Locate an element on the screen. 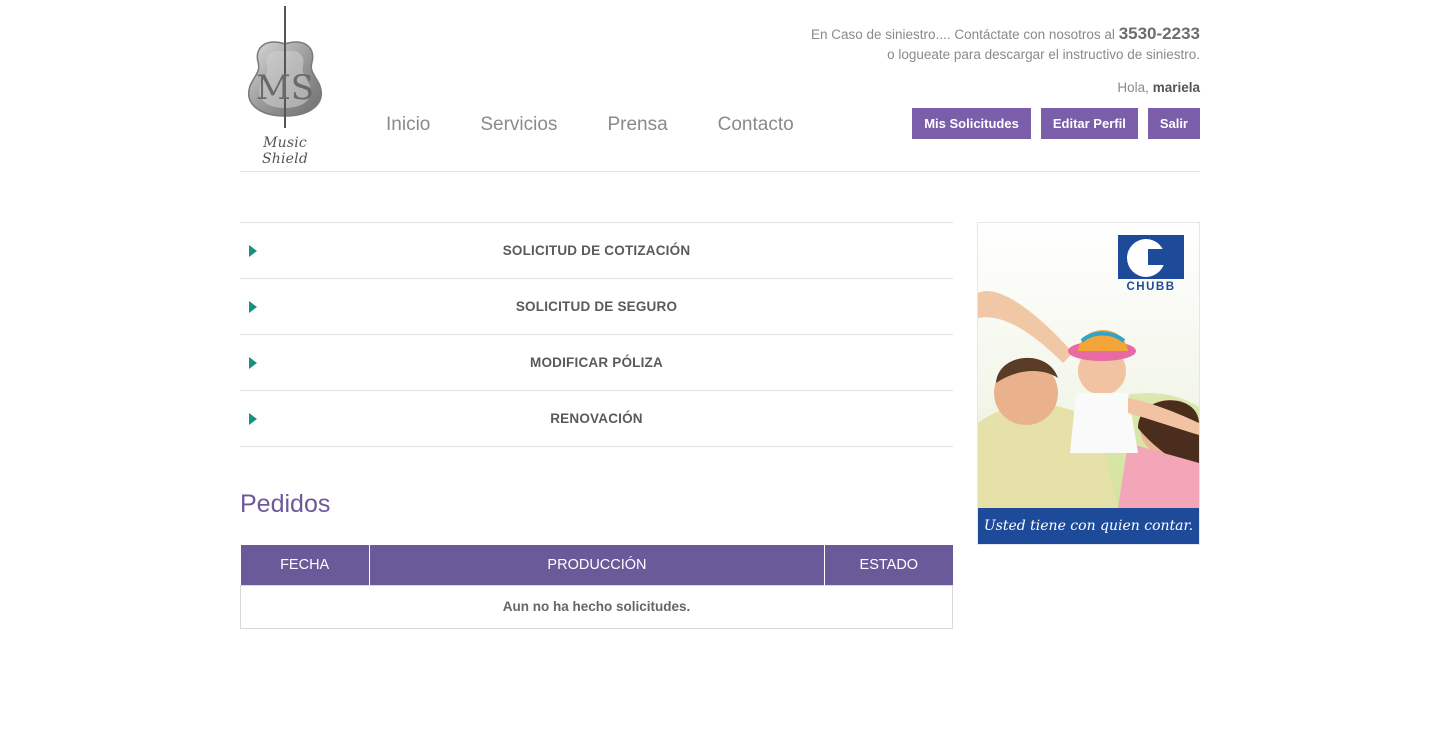 Image resolution: width=1440 pixels, height=733 pixels. accordion-quote-request: SOLICITUD DE COTIZACIÓN is located at coordinates (596, 251).